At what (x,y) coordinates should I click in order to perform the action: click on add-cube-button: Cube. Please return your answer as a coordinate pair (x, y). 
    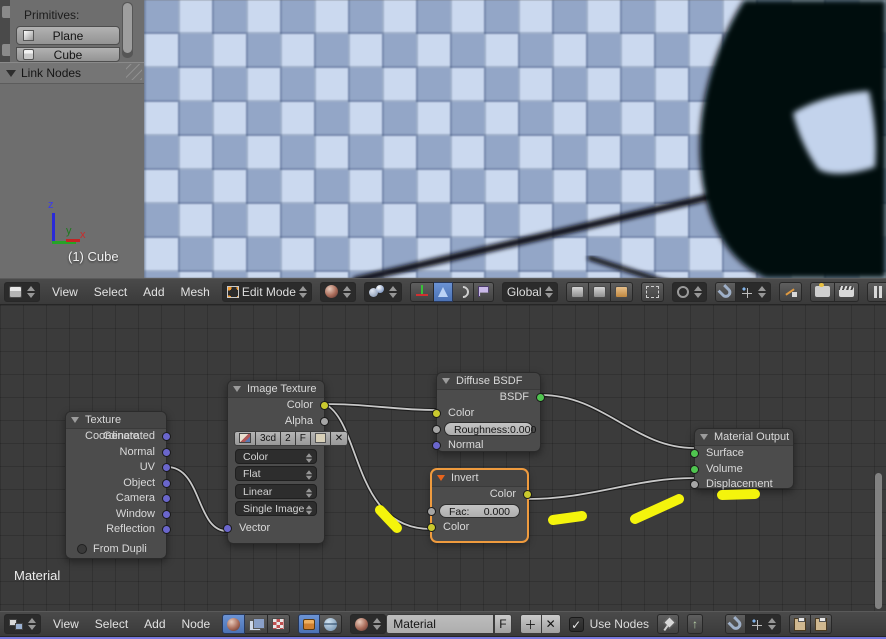
    Looking at the image, I should click on (68, 54).